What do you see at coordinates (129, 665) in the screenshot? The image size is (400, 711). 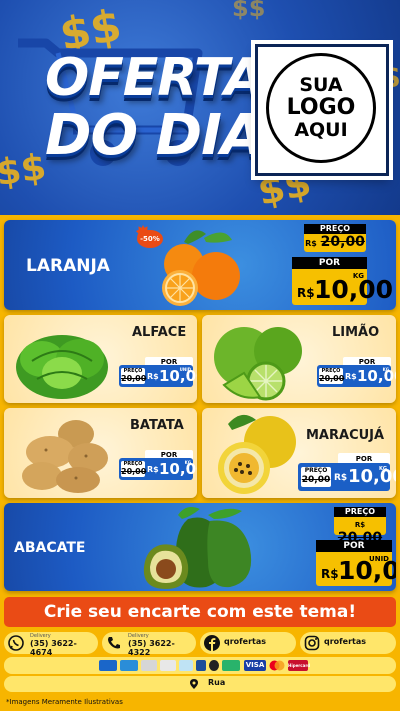 I see `debit-card-icon` at bounding box center [129, 665].